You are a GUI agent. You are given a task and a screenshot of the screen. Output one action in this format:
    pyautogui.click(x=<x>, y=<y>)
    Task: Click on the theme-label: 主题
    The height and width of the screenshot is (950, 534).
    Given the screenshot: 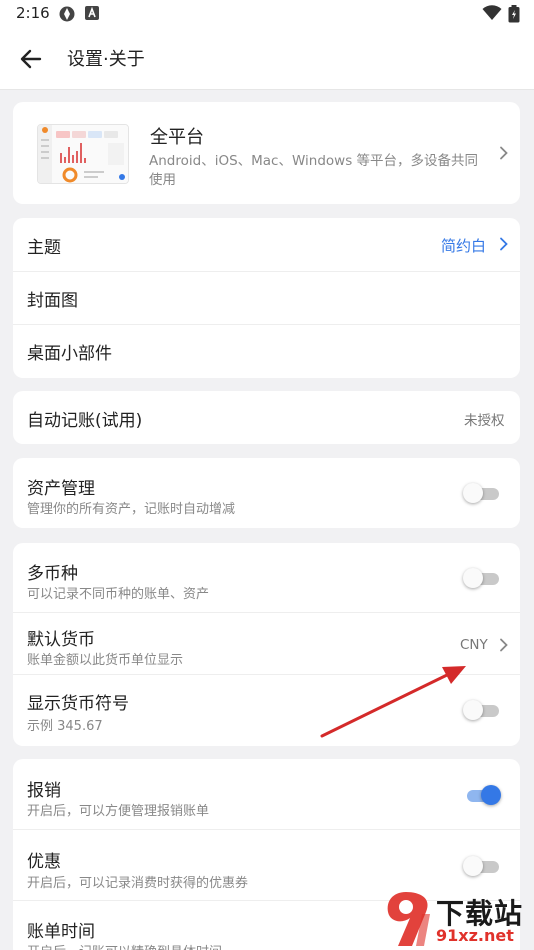 What is the action you would take?
    pyautogui.click(x=44, y=248)
    